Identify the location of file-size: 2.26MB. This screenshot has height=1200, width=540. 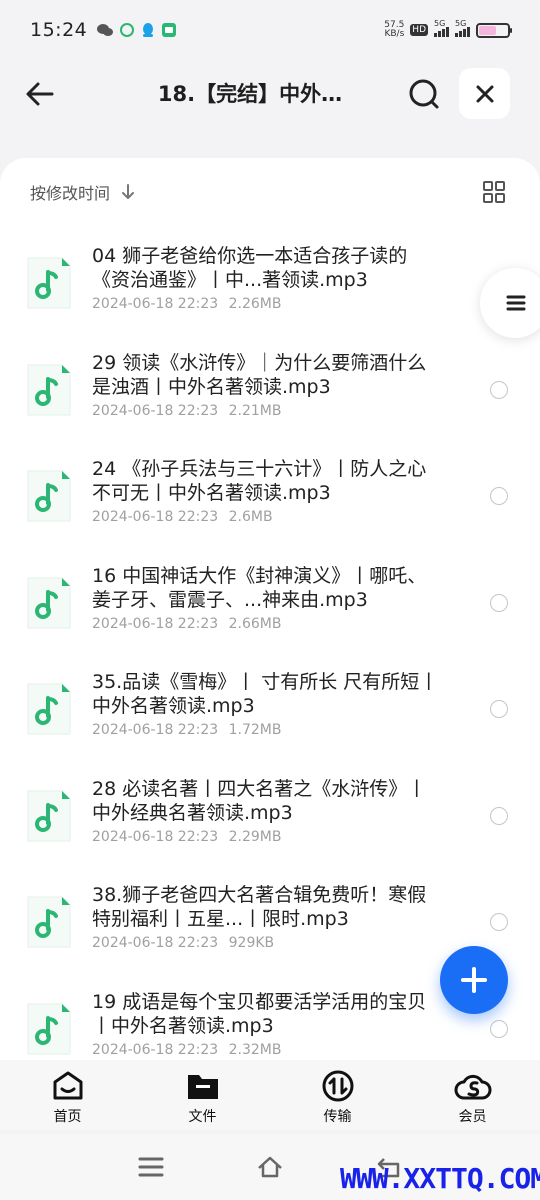
(255, 304).